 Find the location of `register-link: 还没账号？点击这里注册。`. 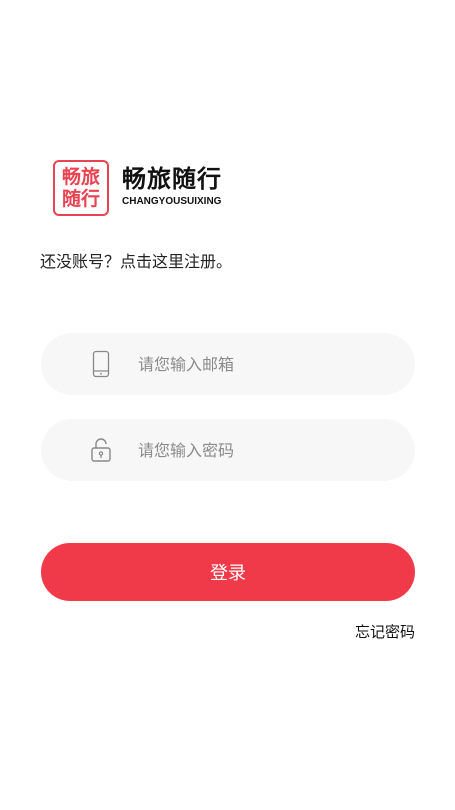

register-link: 还没账号？点击这里注册。 is located at coordinates (136, 260).